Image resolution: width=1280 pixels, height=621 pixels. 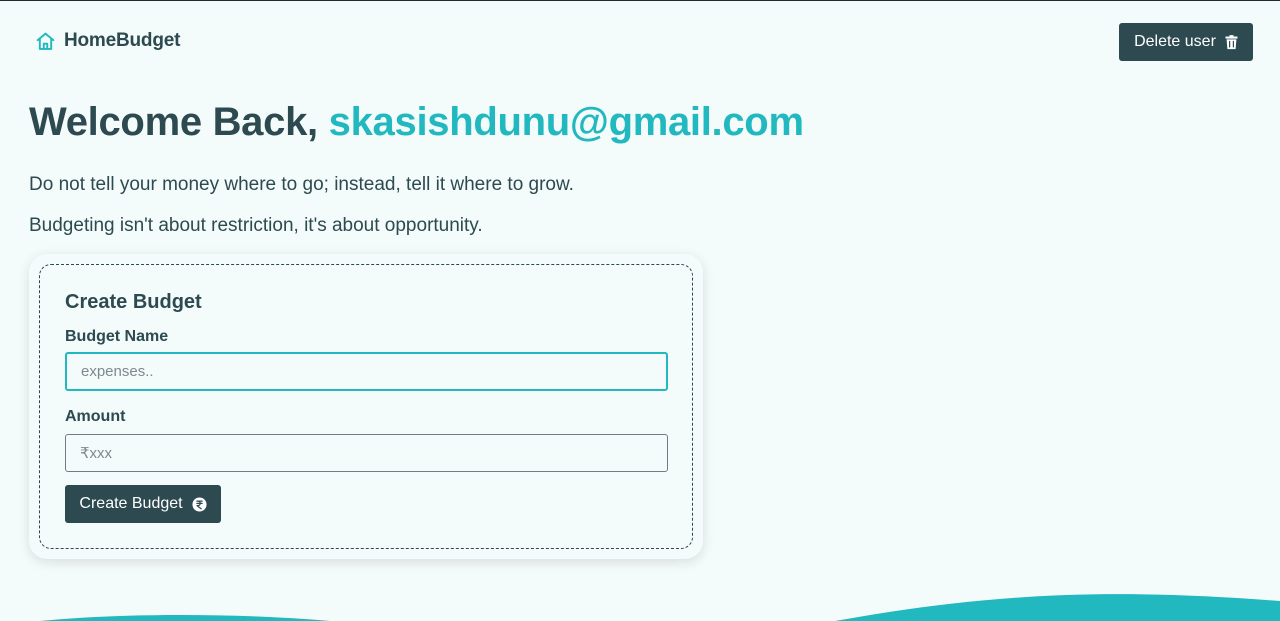 I want to click on rupee-circle-icon, so click(x=199, y=504).